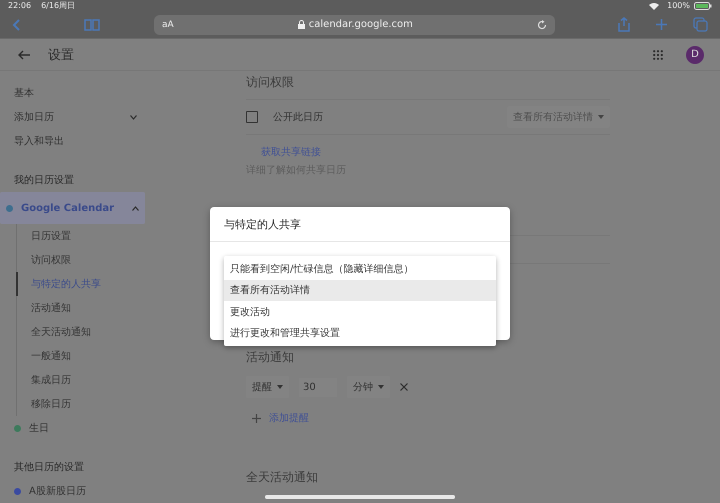 The width and height of the screenshot is (720, 503). I want to click on close-icon, so click(404, 387).